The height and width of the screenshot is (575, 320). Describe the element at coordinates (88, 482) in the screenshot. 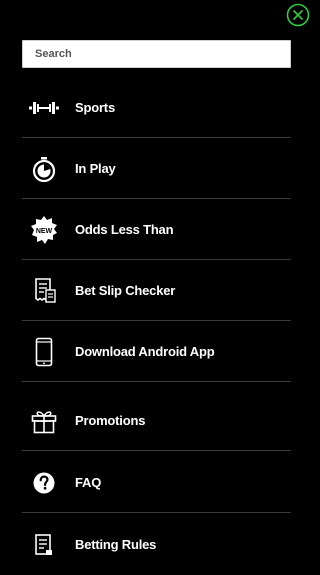

I see `menu-item-label: FAQ` at that location.